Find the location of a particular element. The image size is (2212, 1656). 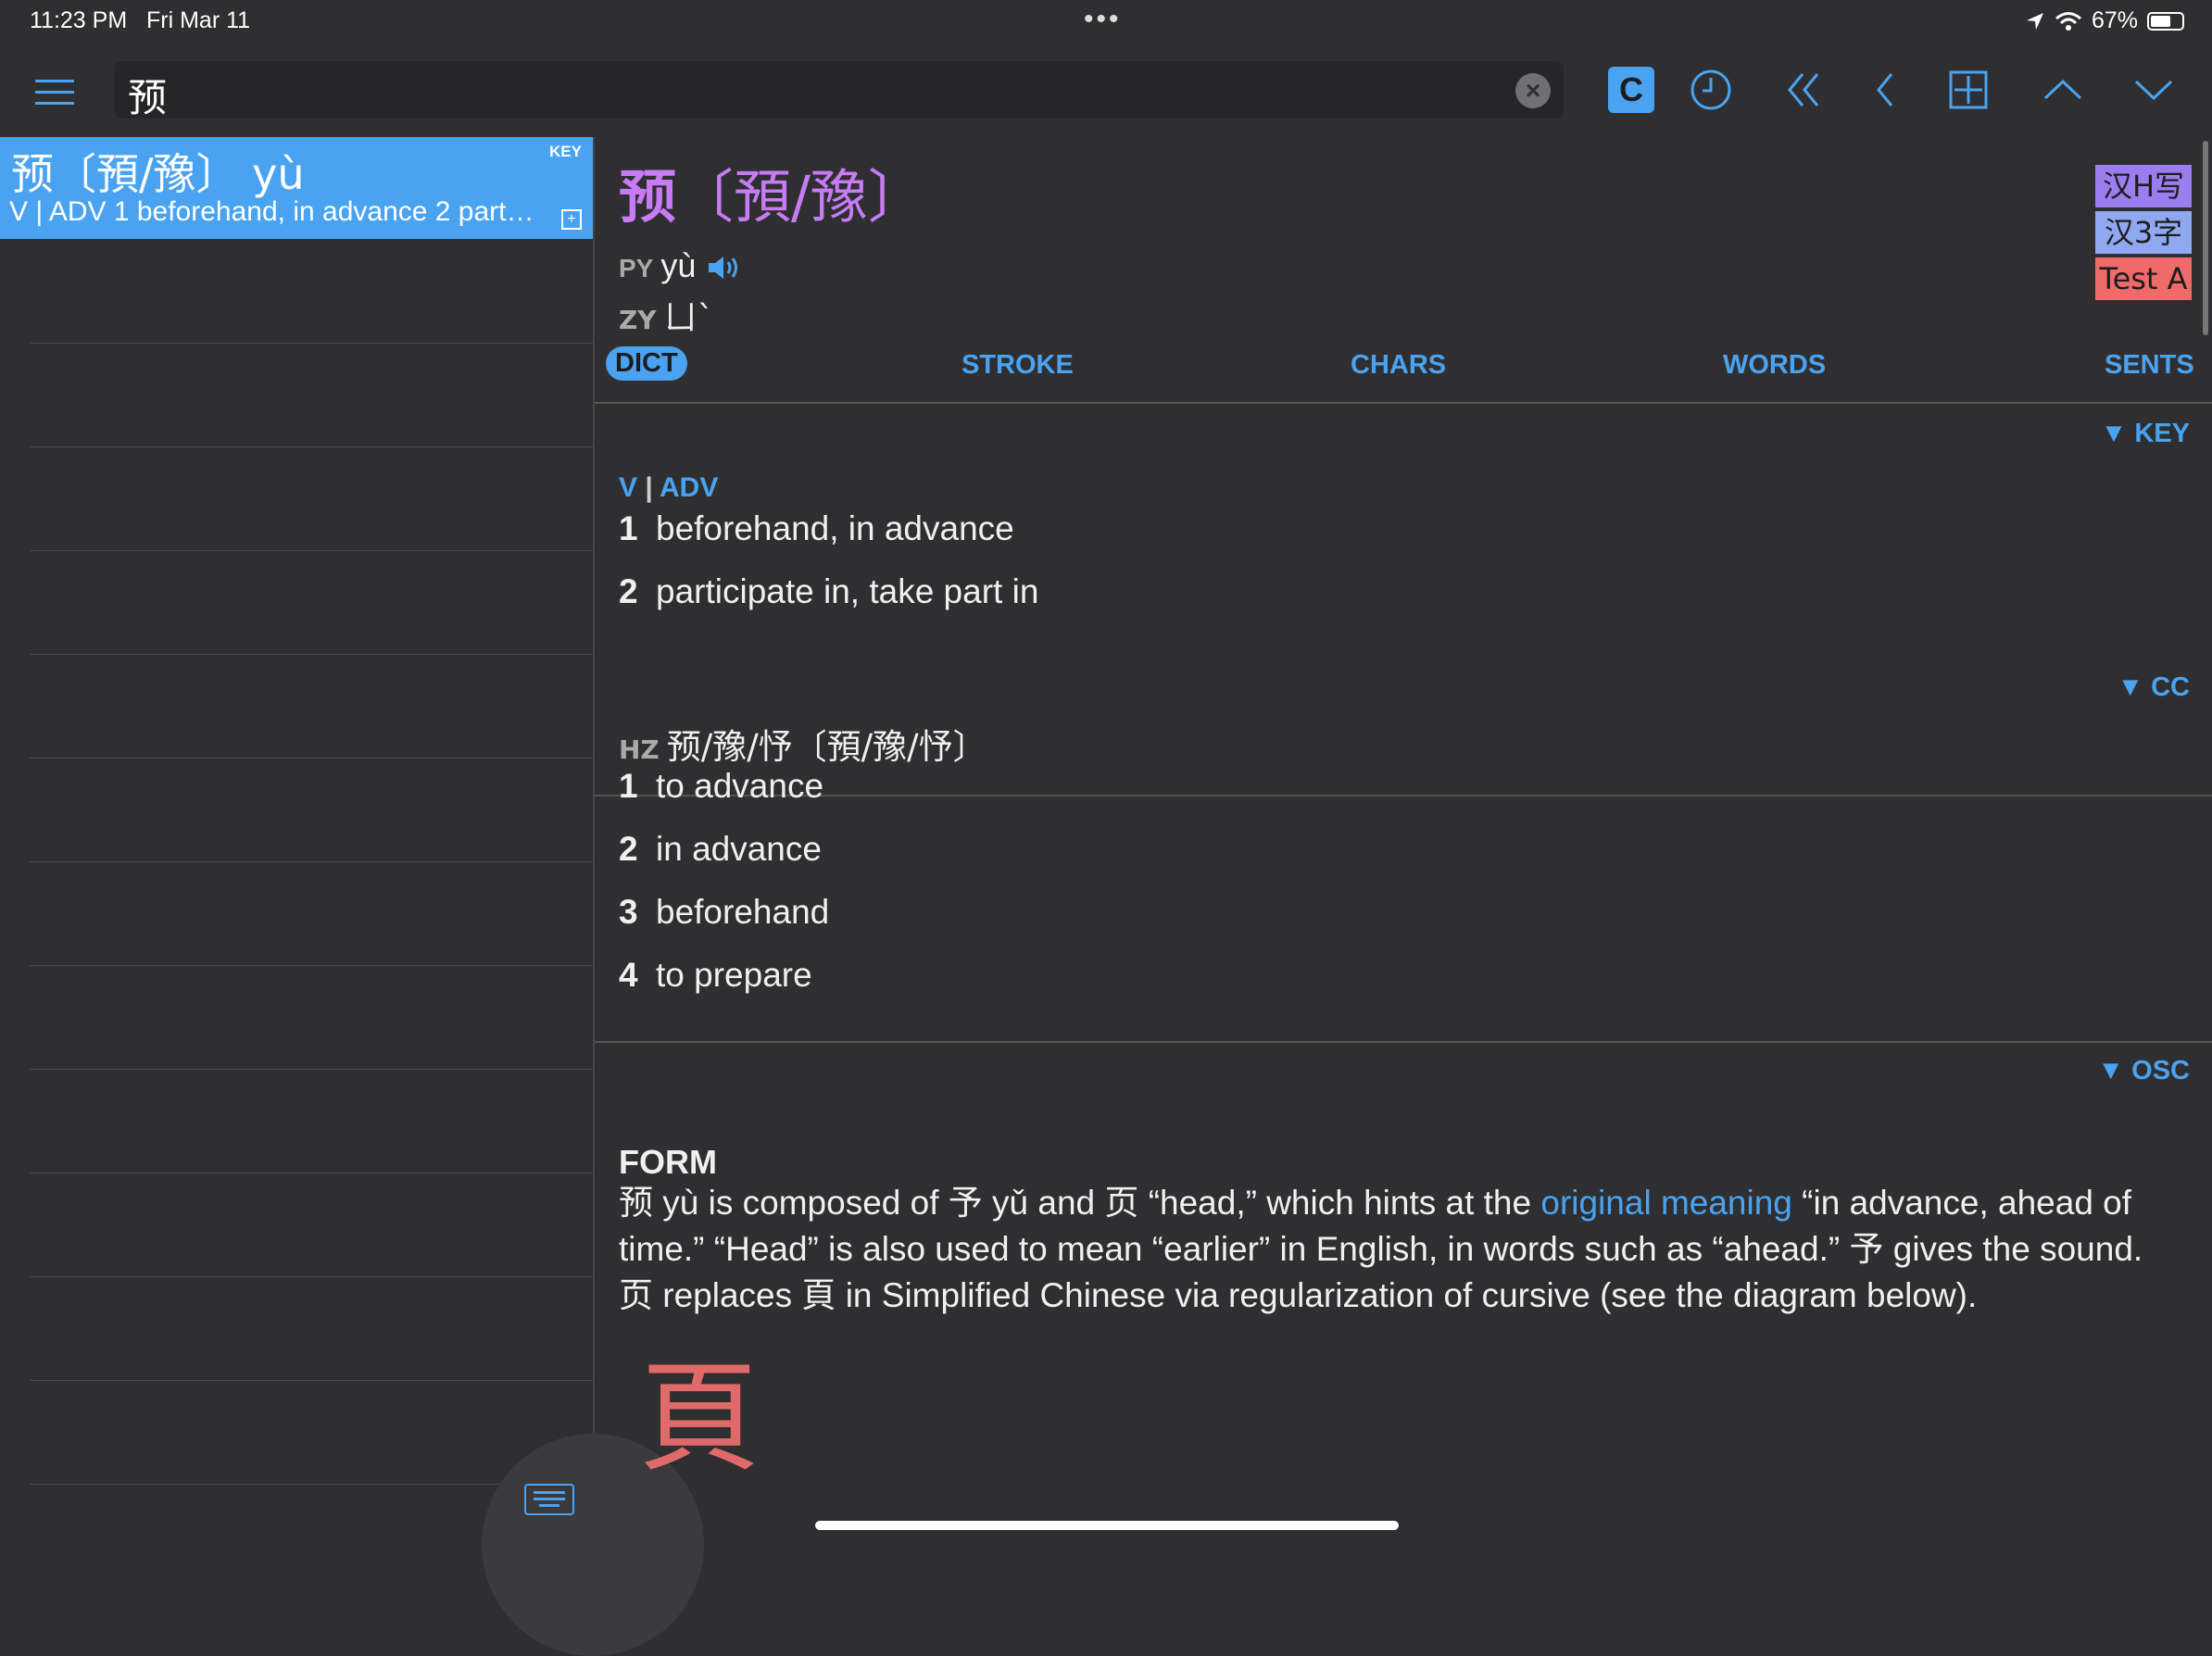

zhuyin: ㄩˋ is located at coordinates (689, 318).